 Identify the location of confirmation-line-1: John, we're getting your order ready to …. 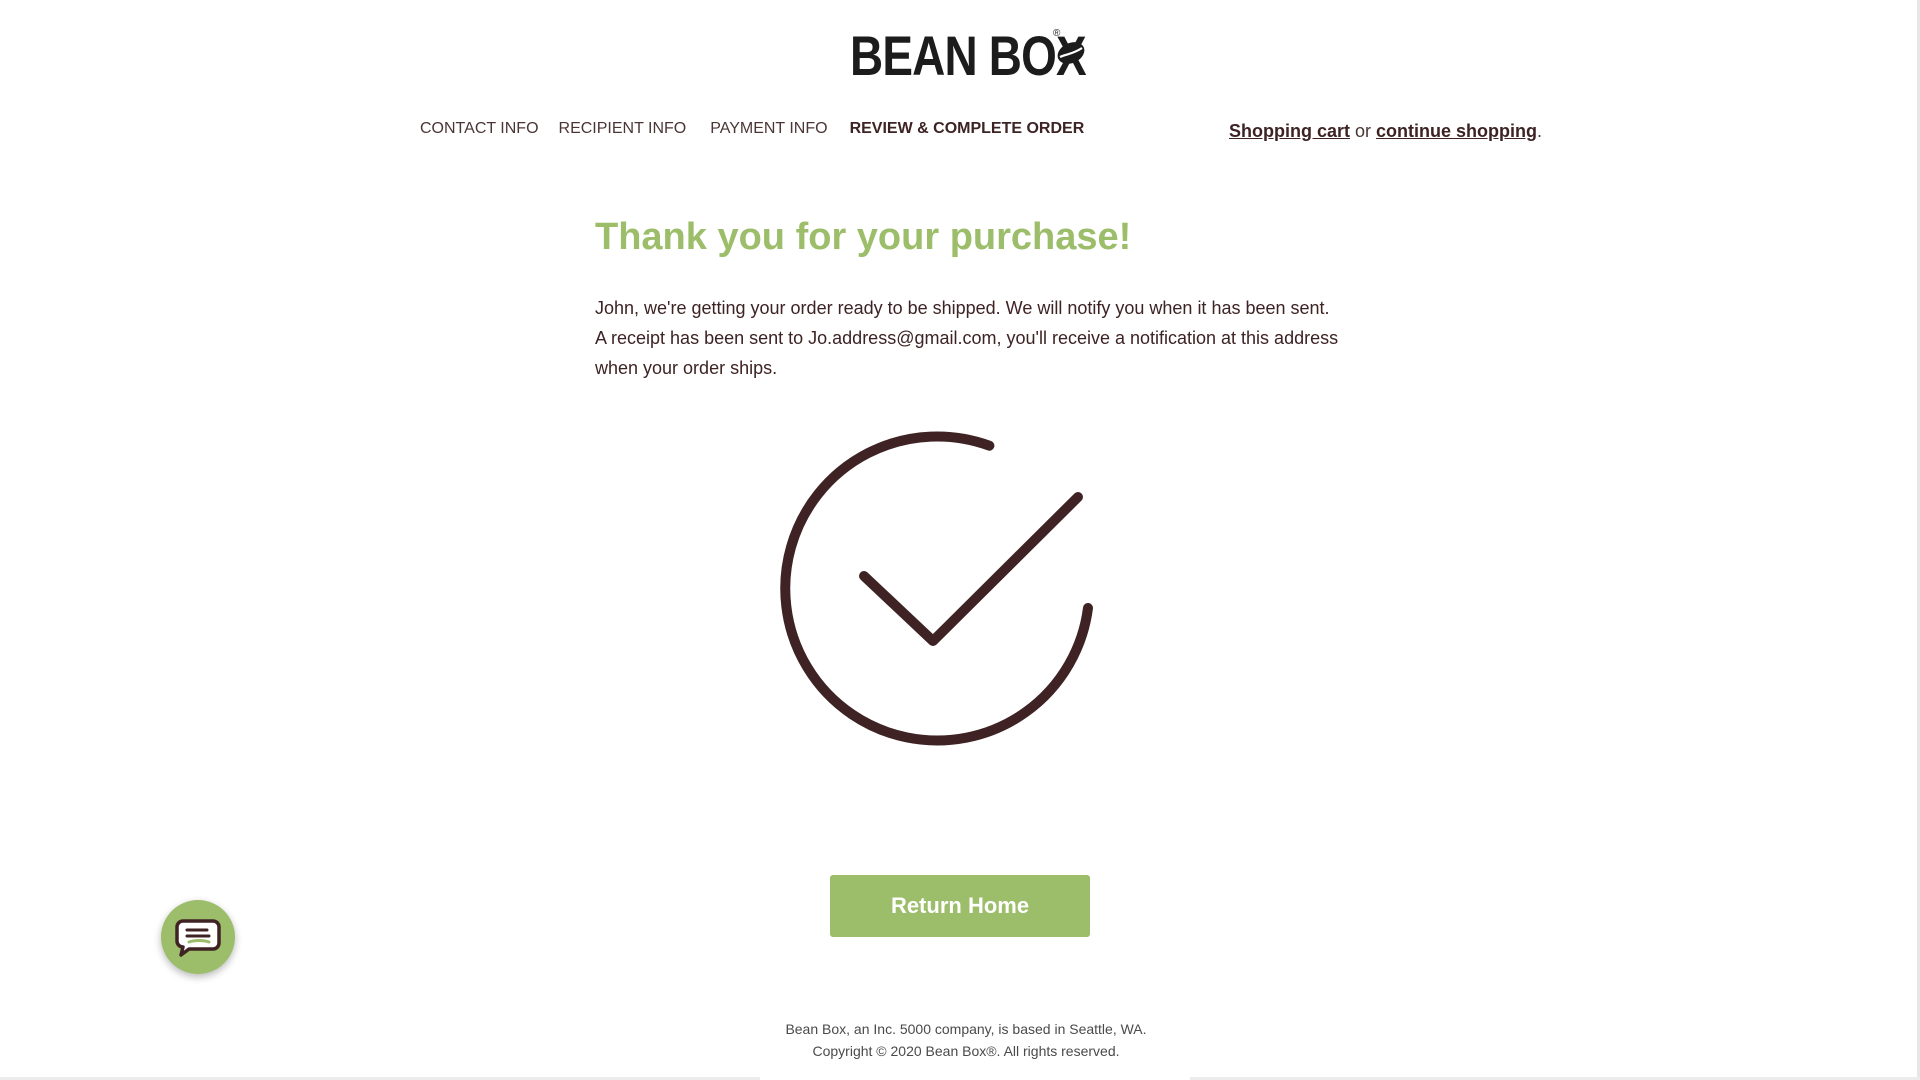
(962, 308).